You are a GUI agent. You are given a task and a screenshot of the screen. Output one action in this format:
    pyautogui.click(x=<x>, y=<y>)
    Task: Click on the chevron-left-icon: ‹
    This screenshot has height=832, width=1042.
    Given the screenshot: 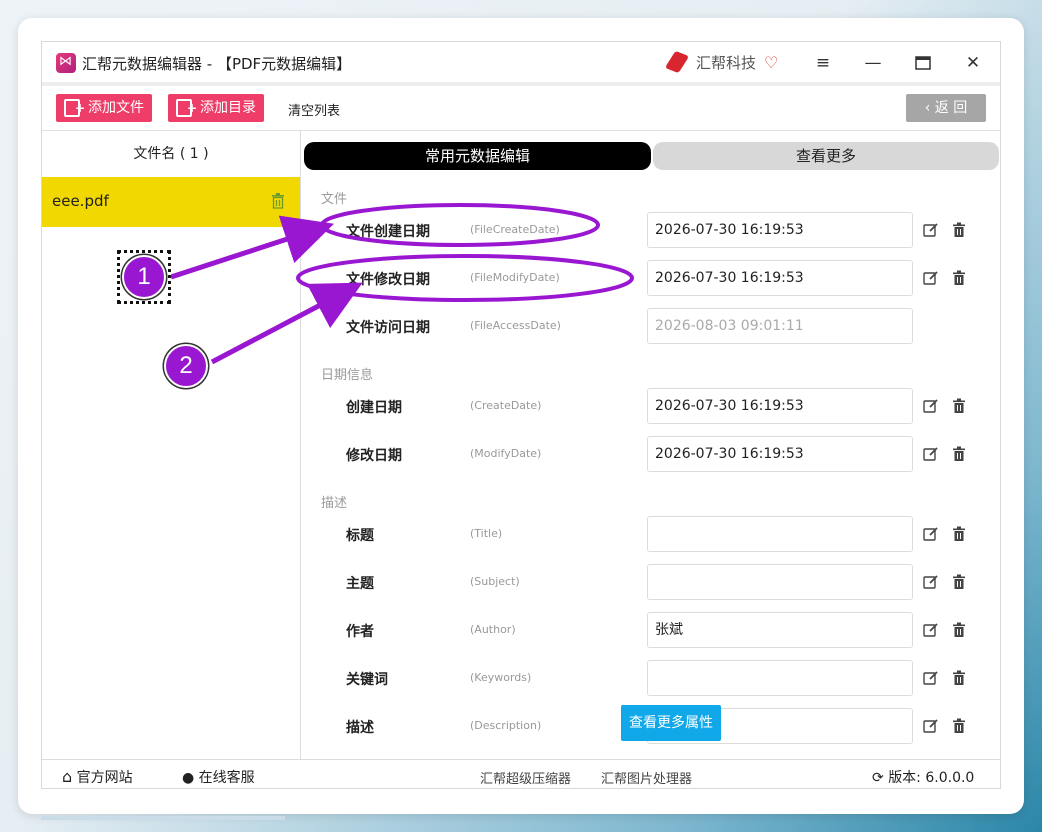 What is the action you would take?
    pyautogui.click(x=929, y=108)
    